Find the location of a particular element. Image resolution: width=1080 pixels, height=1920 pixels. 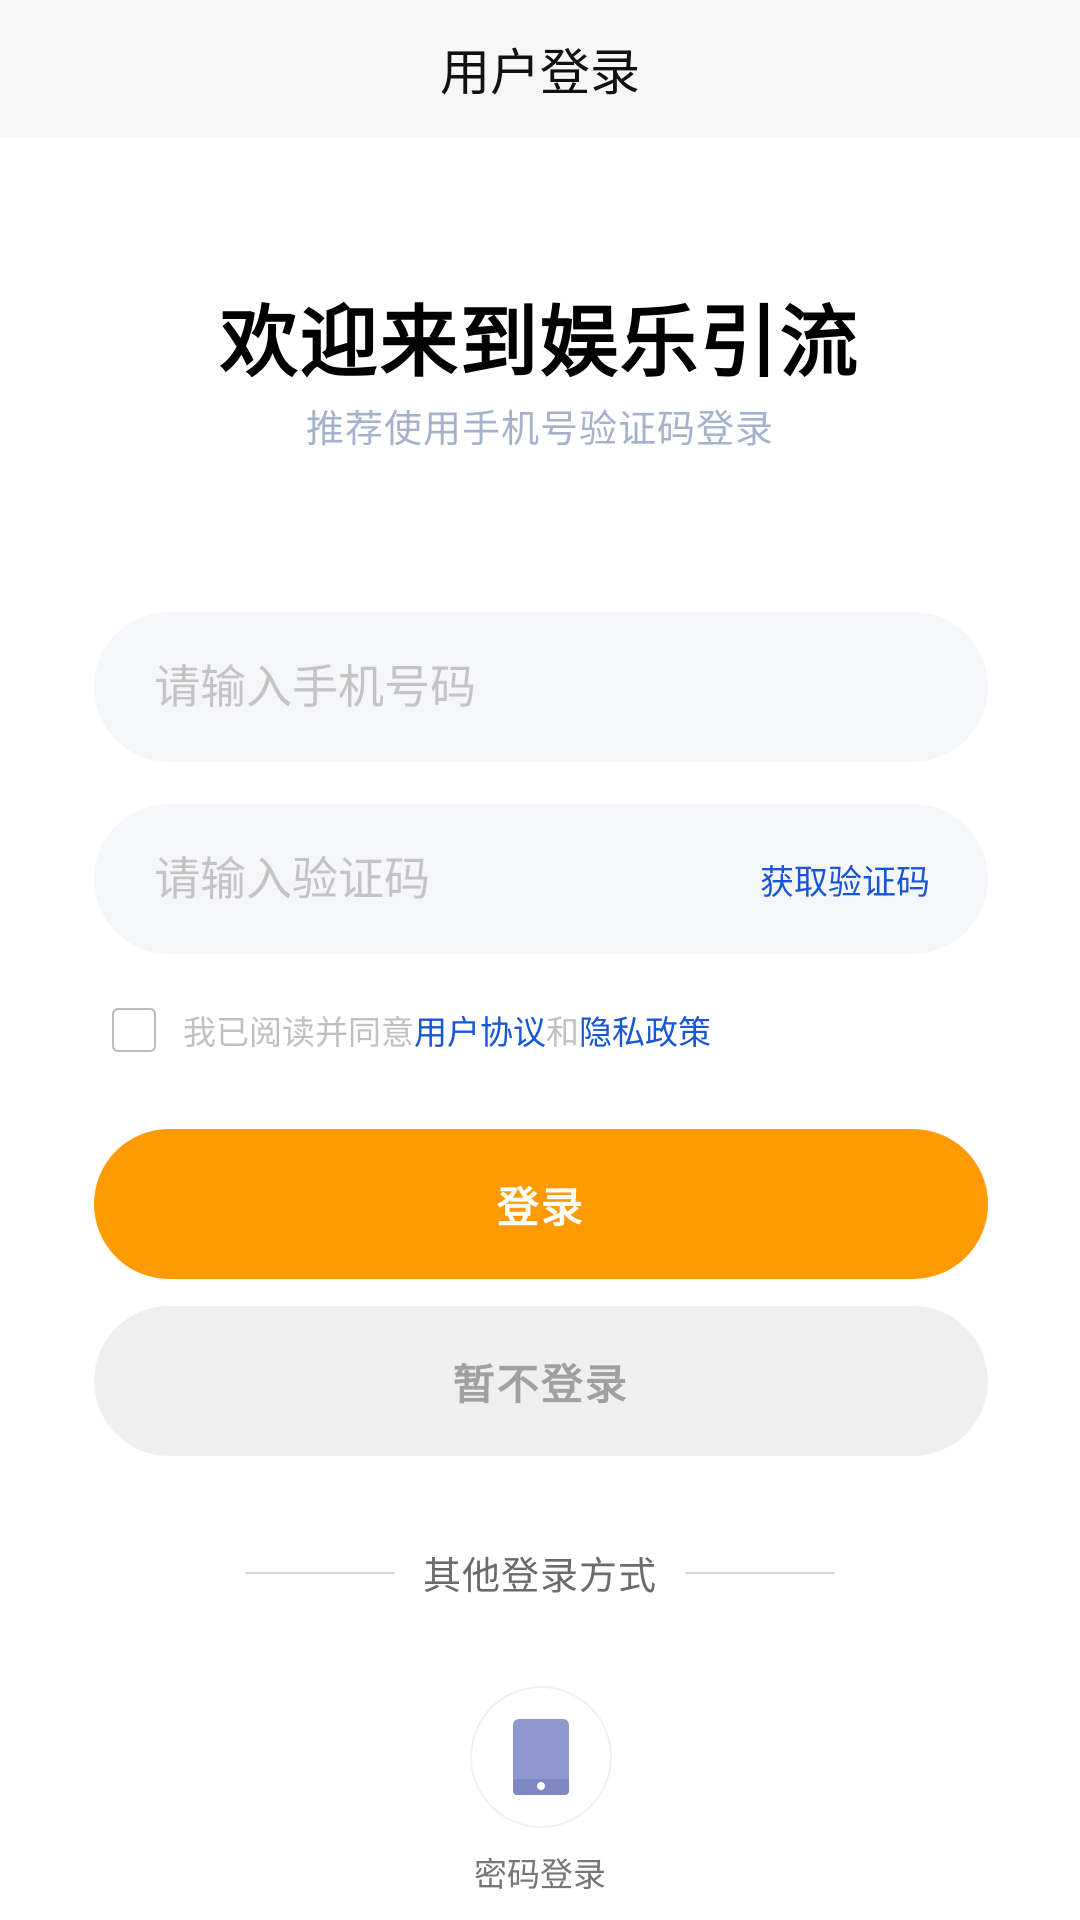

page-title: 用户登录 is located at coordinates (540, 73).